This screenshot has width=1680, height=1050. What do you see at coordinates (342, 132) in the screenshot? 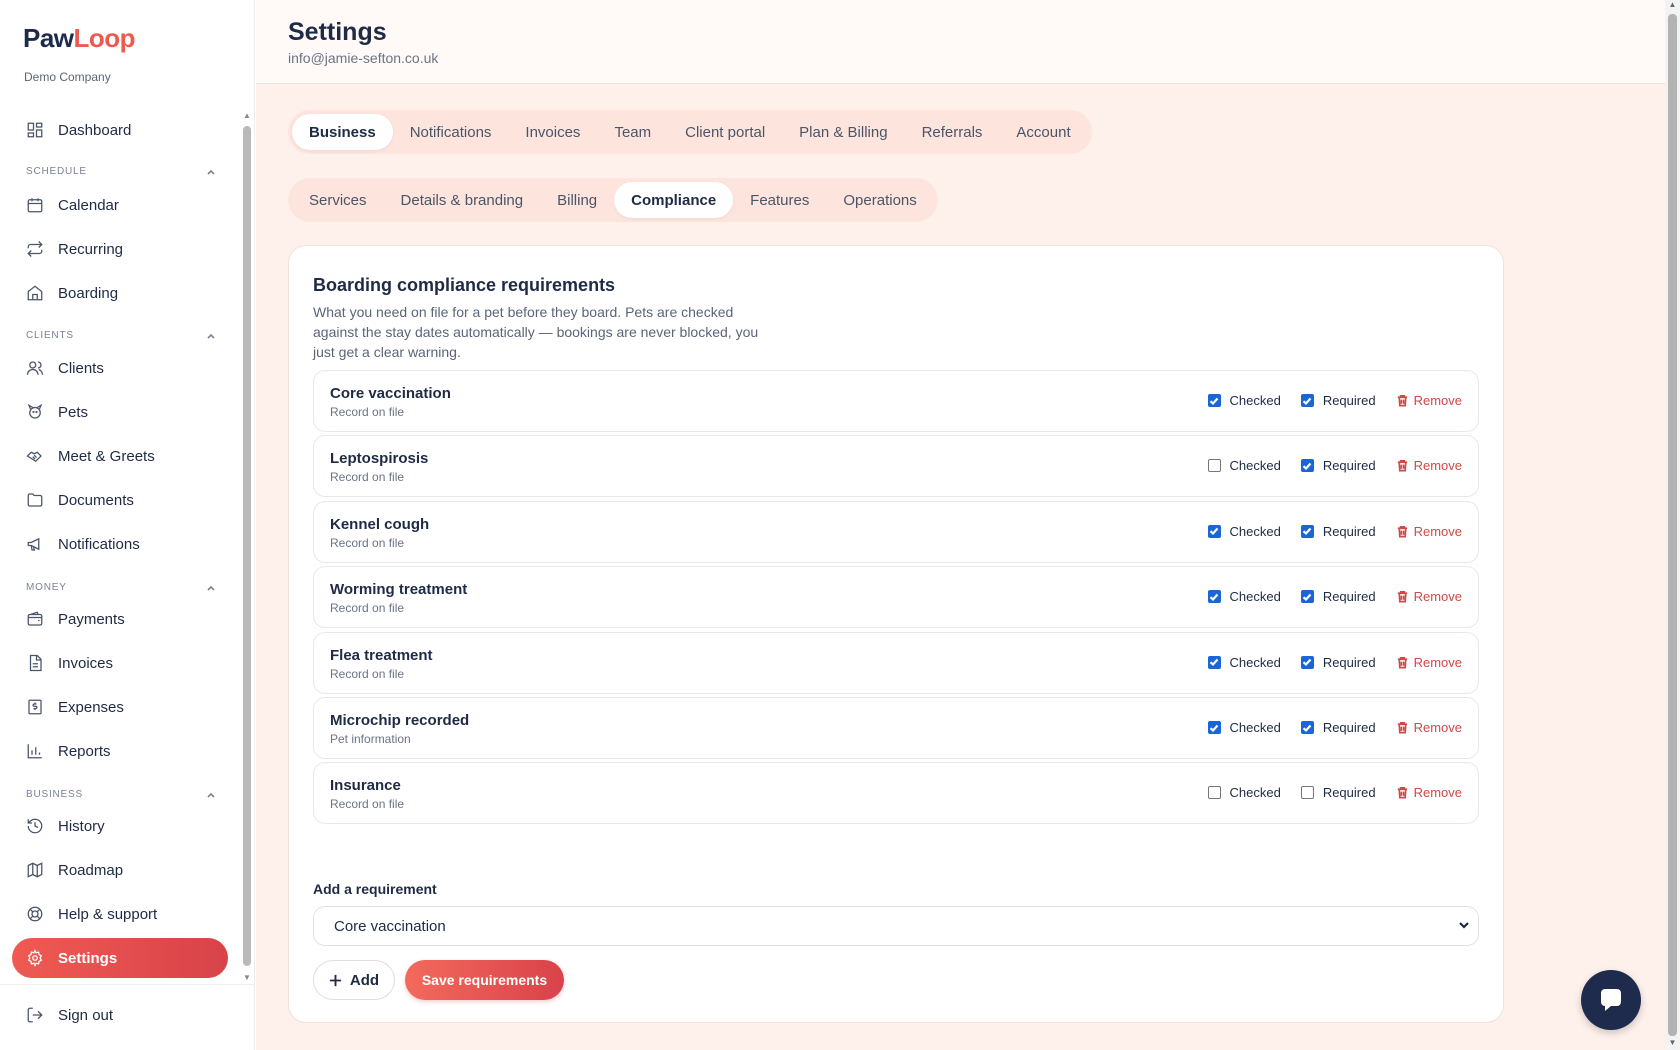
I see `tab-business: Business` at bounding box center [342, 132].